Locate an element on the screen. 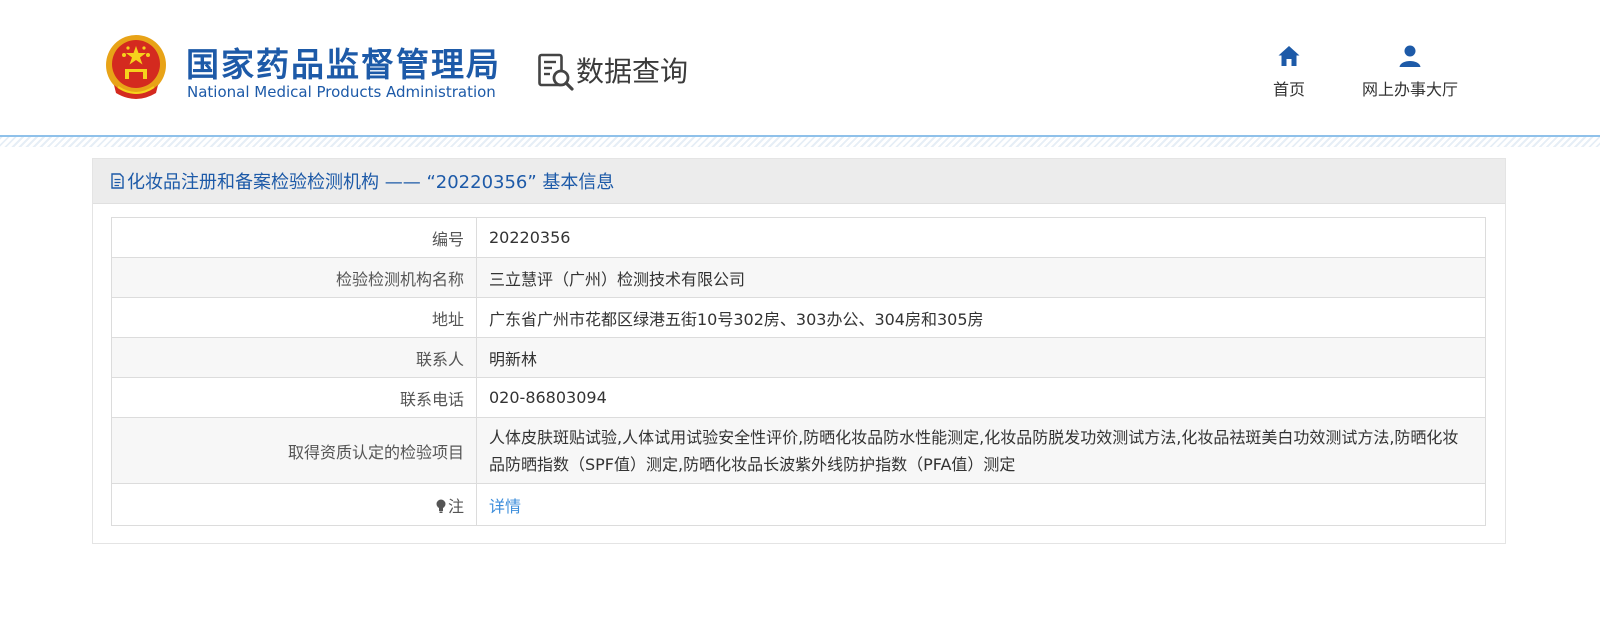 The image size is (1600, 621). query-title: 数据查询 is located at coordinates (632, 71).